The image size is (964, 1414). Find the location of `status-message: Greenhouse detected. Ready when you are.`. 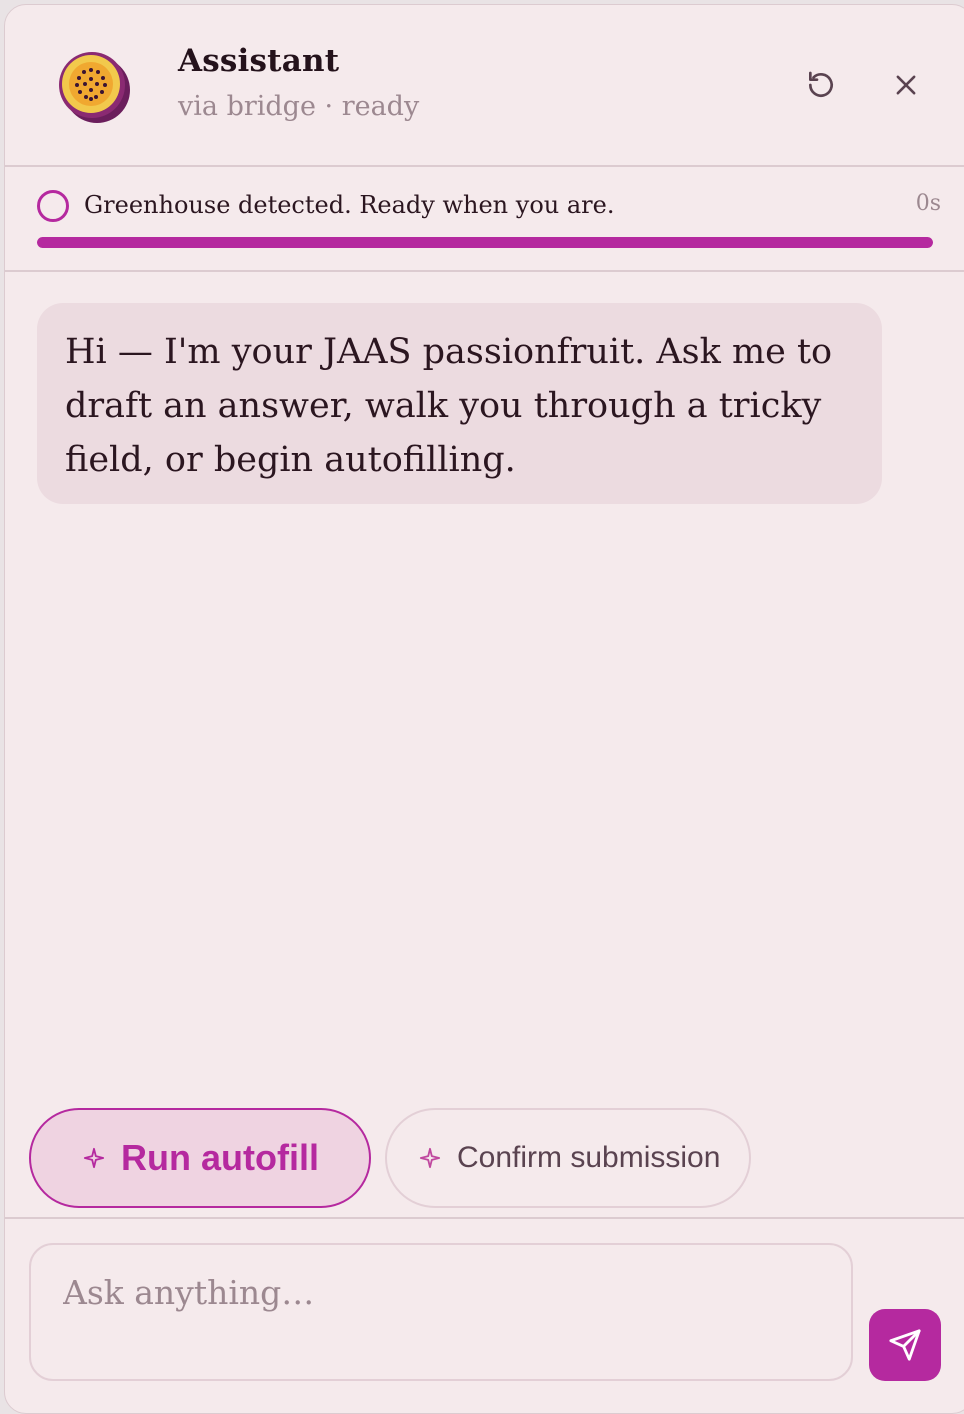

status-message: Greenhouse detected. Ready when you are. is located at coordinates (349, 205).